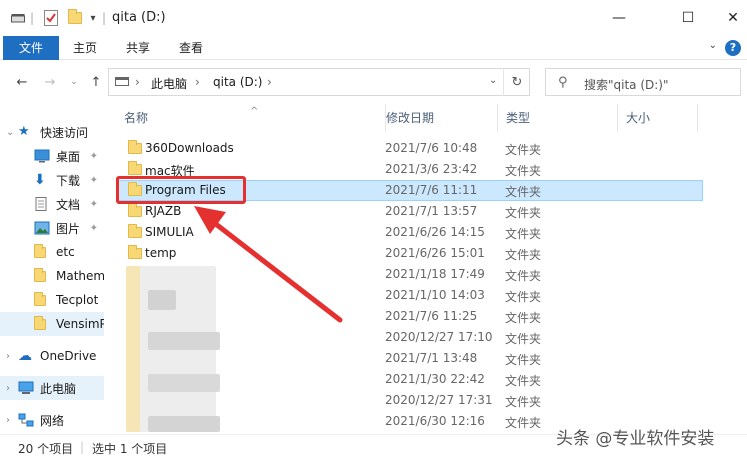  What do you see at coordinates (26, 420) in the screenshot?
I see `network-icon` at bounding box center [26, 420].